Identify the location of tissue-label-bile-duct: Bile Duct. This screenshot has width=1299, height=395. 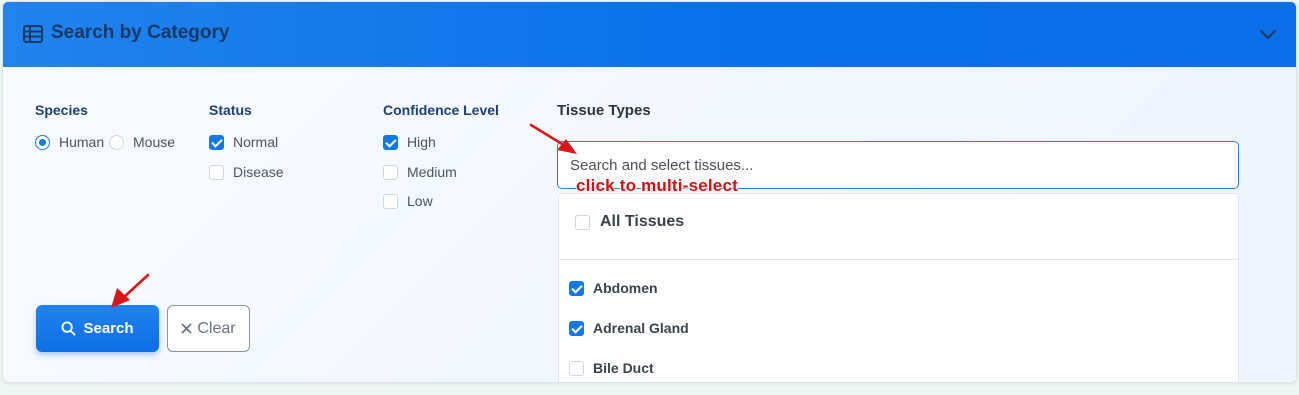
(623, 368).